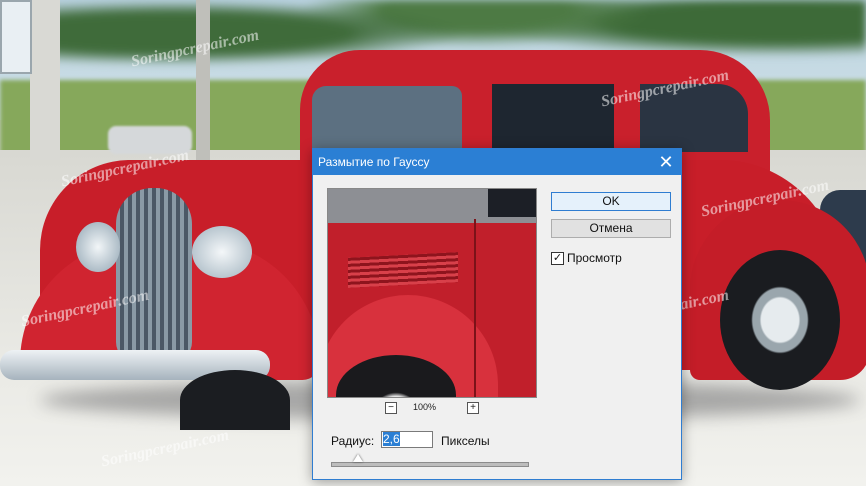 This screenshot has height=486, width=866. Describe the element at coordinates (465, 441) in the screenshot. I see `radius-unit: Пикселы` at that location.